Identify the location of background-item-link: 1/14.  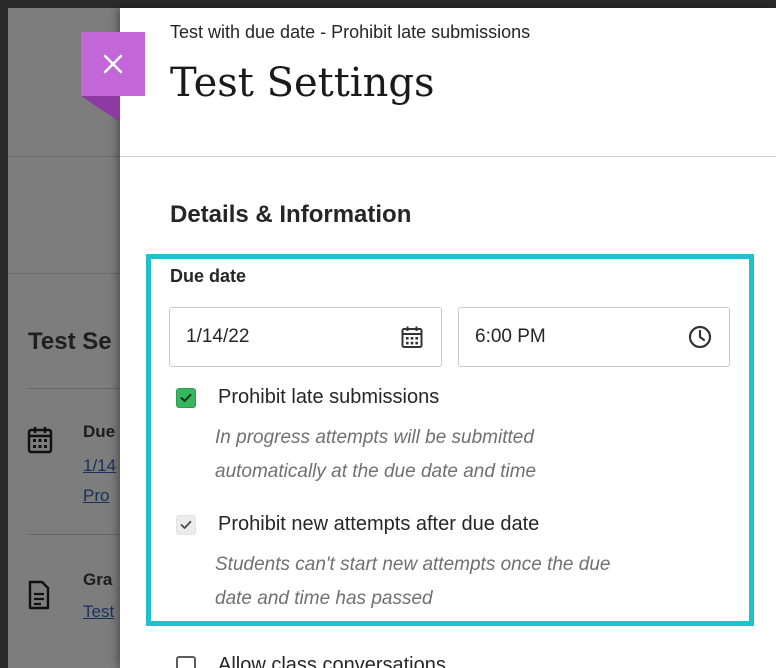
(99, 466).